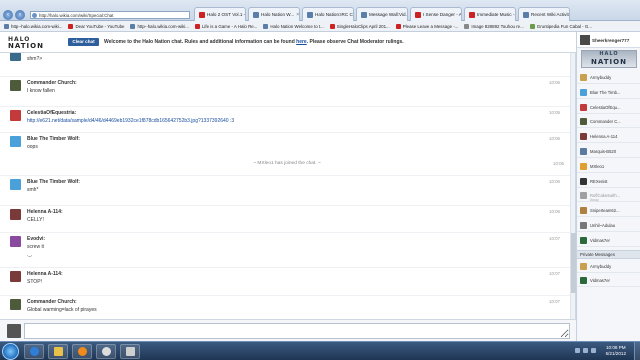 The width and height of the screenshot is (640, 360). What do you see at coordinates (96, 26) in the screenshot?
I see `bookmark-item: Dear YouTube - YouTube` at bounding box center [96, 26].